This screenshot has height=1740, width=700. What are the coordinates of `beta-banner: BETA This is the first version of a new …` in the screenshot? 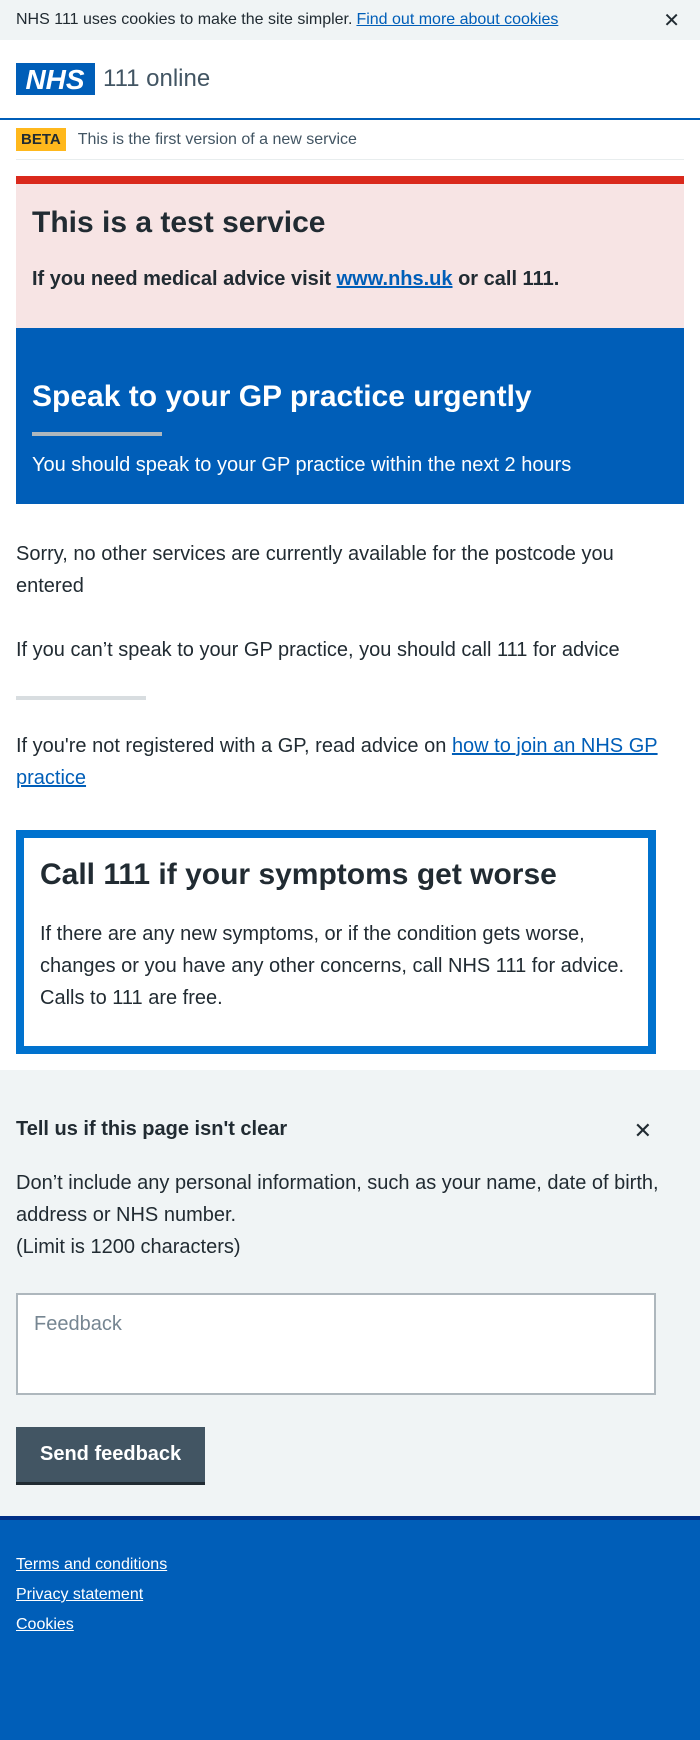 It's located at (350, 140).